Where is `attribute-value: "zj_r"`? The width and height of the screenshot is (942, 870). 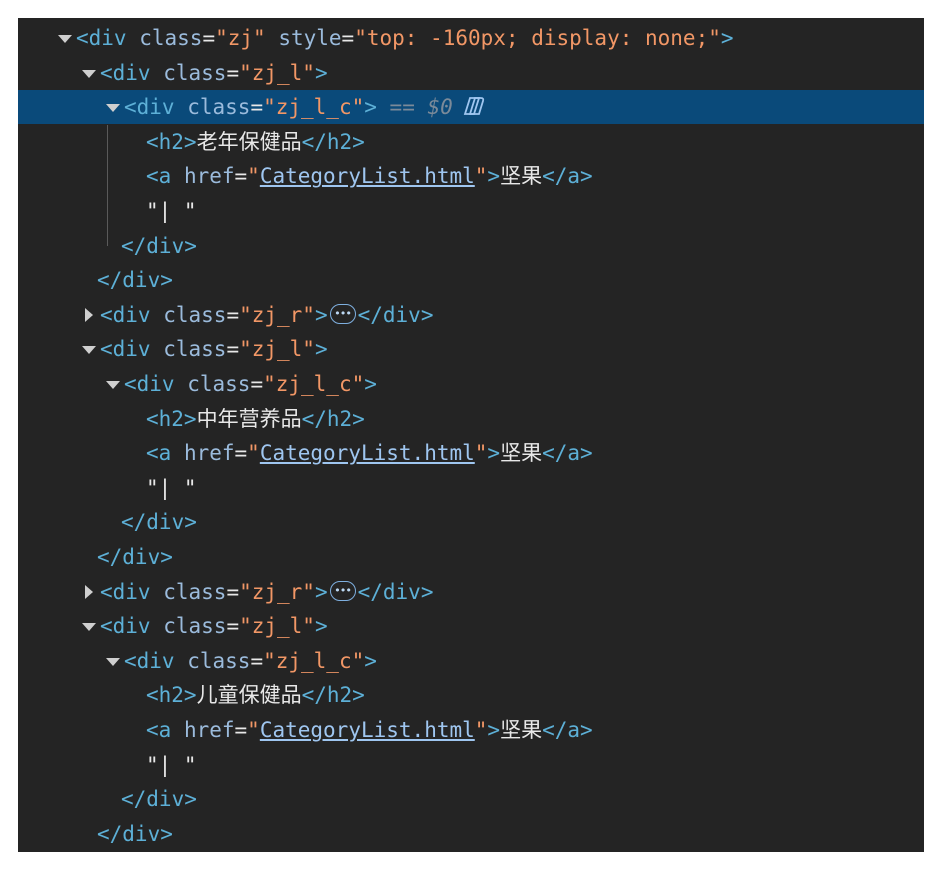
attribute-value: "zj_r" is located at coordinates (277, 591).